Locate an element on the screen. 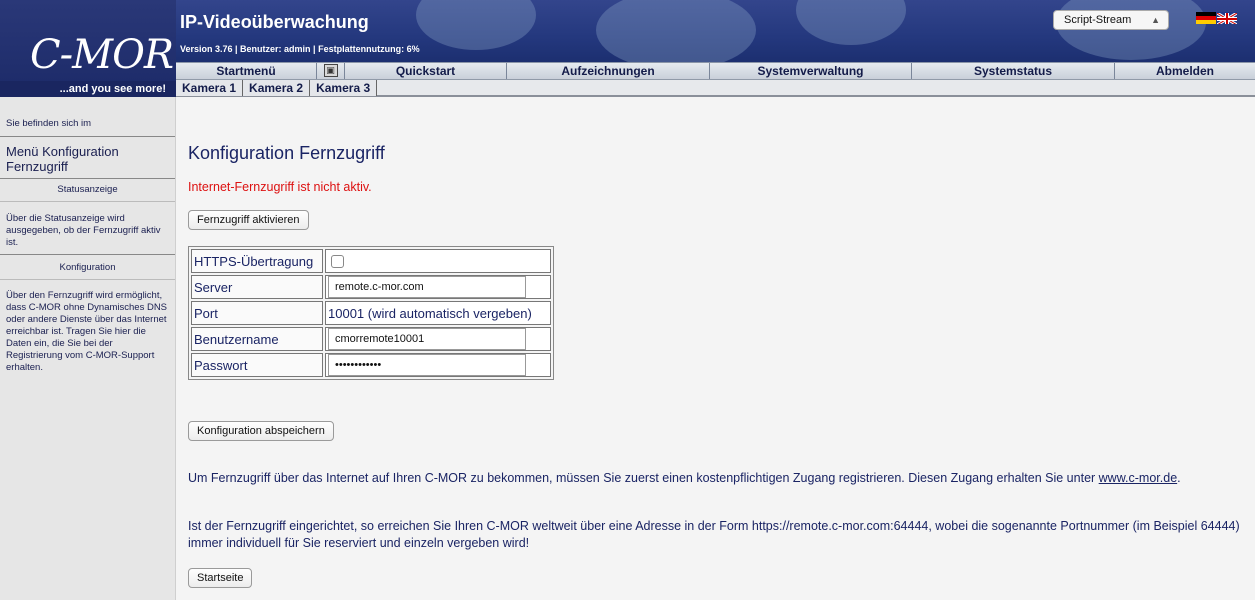  sidebar-section-heading: Statusanzeige is located at coordinates (87, 189).